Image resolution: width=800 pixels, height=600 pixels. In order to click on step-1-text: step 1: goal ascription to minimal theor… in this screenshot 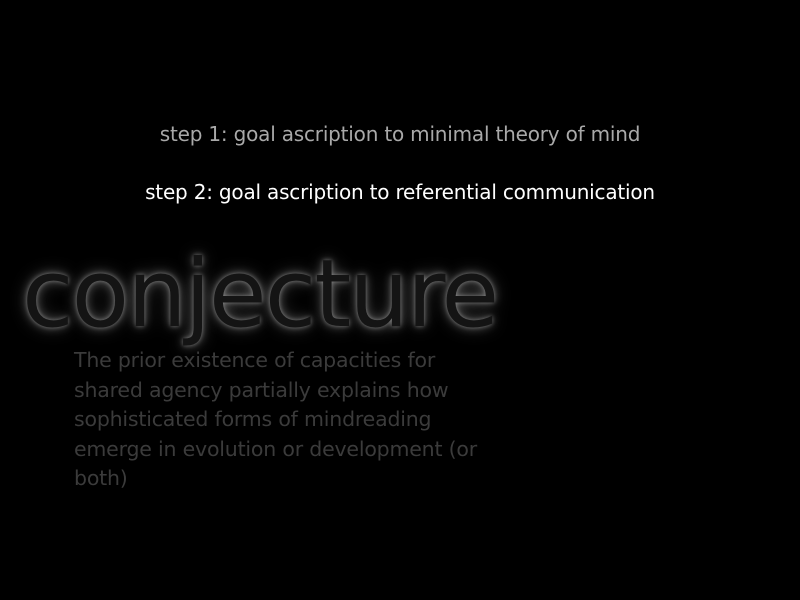, I will do `click(400, 134)`.